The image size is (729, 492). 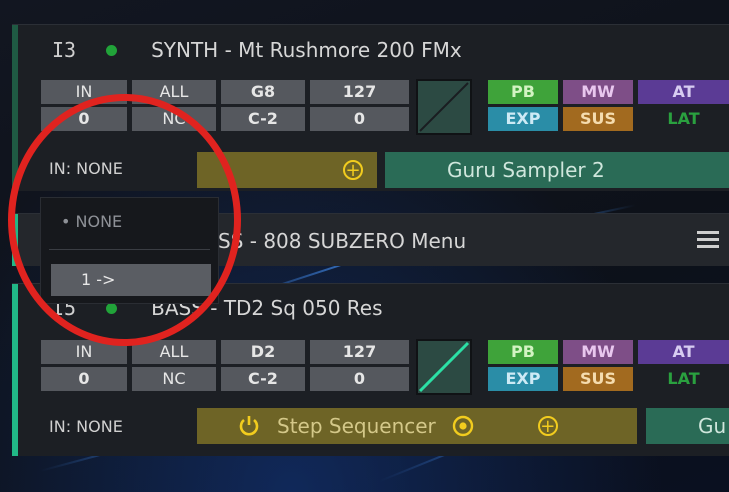 What do you see at coordinates (64, 50) in the screenshot?
I see `track-number: I3` at bounding box center [64, 50].